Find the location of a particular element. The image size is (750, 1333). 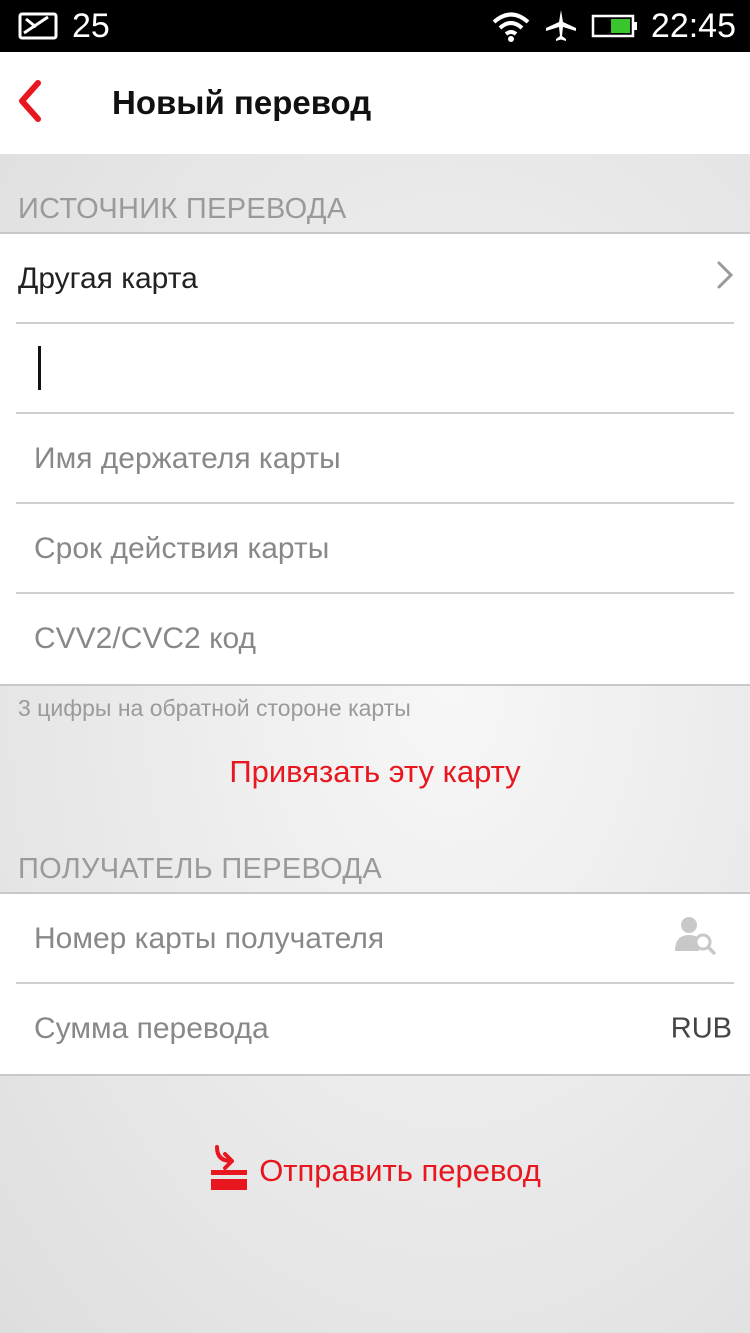

contact-search-icon is located at coordinates (695, 939).